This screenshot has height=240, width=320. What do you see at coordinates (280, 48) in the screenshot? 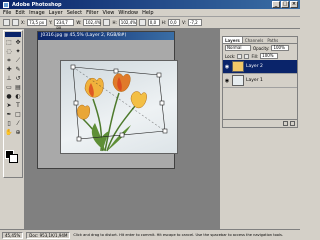
I see `opacity-field: 100%` at bounding box center [280, 48].